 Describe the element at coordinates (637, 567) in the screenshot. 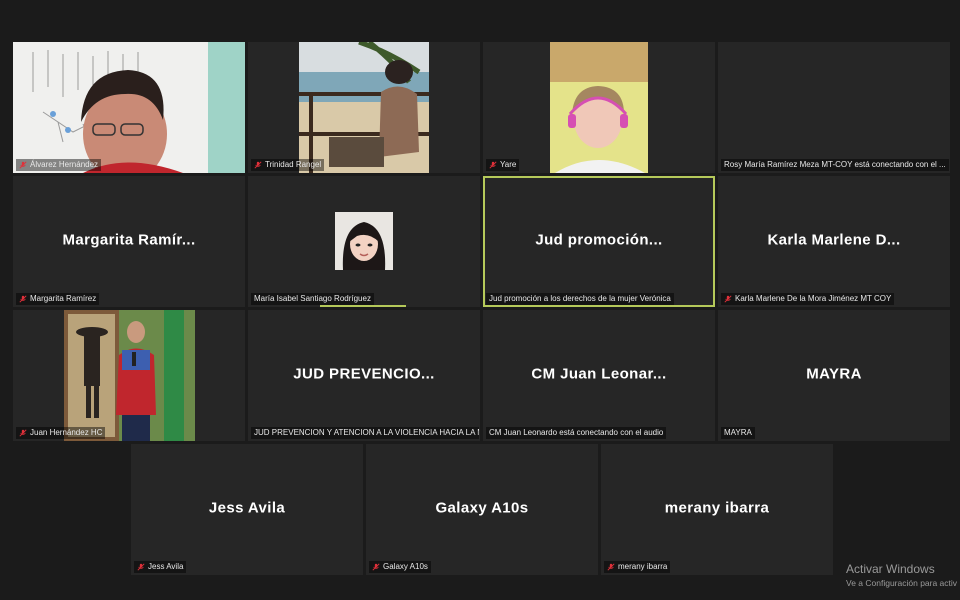

I see `participant-name-label: merany ibarra` at that location.